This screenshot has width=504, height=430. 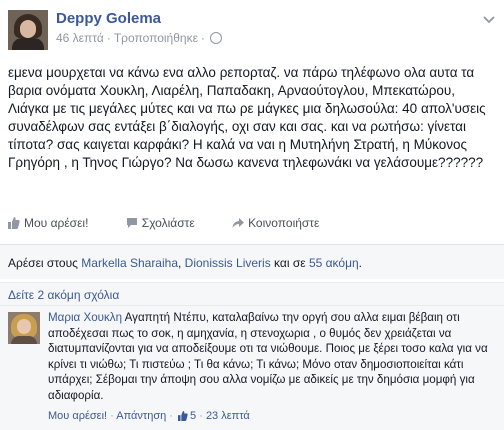 I want to click on comment-reply-link: Απάντηση, so click(x=141, y=416).